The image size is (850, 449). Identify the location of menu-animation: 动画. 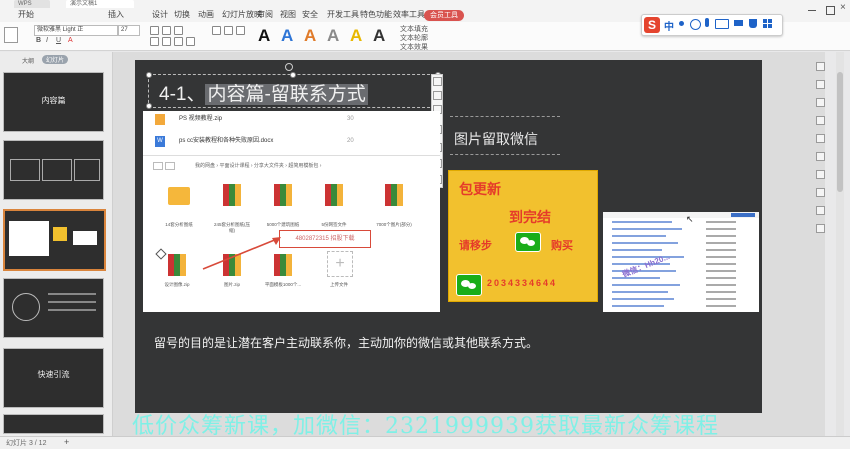
(206, 14).